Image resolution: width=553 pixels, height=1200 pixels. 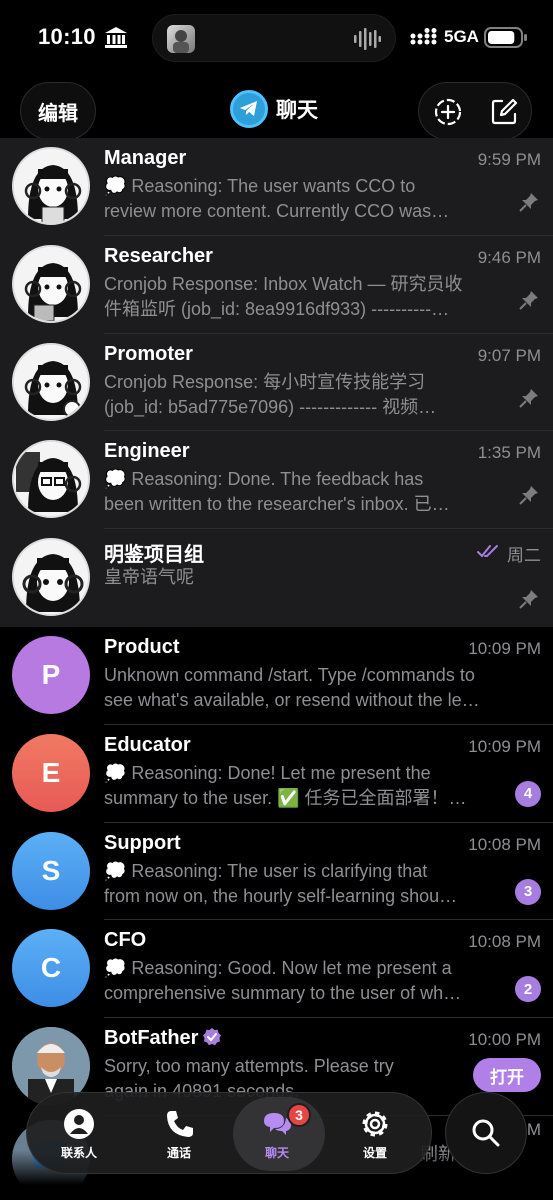 I want to click on cellular-signal-icon, so click(x=423, y=36).